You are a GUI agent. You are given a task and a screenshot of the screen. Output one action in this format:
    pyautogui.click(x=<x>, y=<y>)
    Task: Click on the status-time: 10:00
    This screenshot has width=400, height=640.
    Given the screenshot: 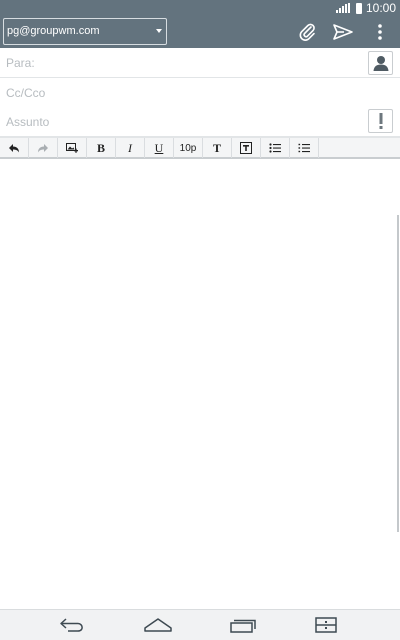 What is the action you would take?
    pyautogui.click(x=380, y=8)
    